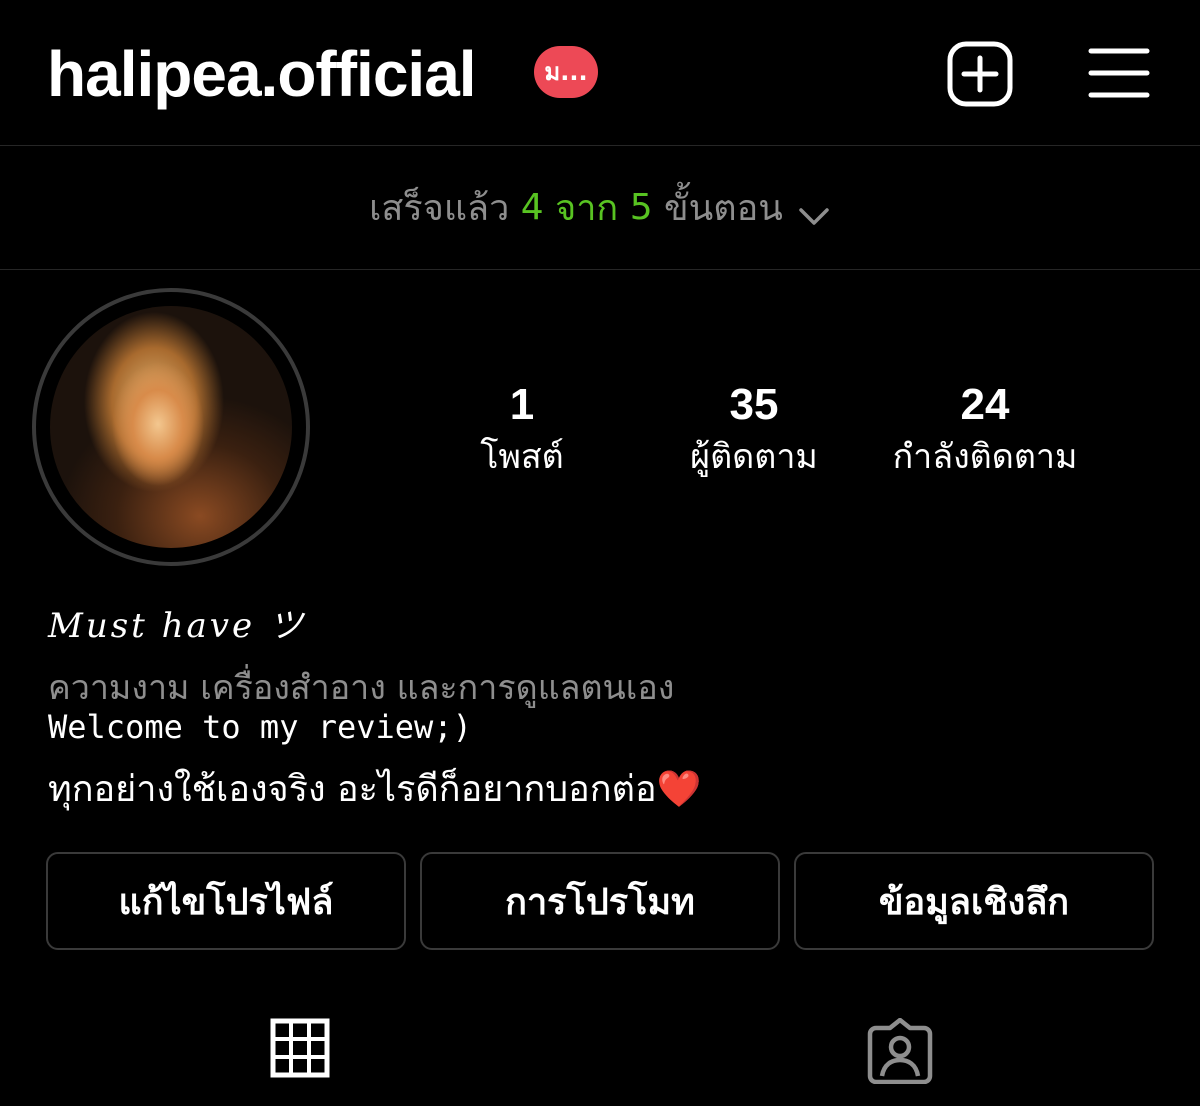 This screenshot has width=1200, height=1106. I want to click on profile-avatar, so click(171, 427).